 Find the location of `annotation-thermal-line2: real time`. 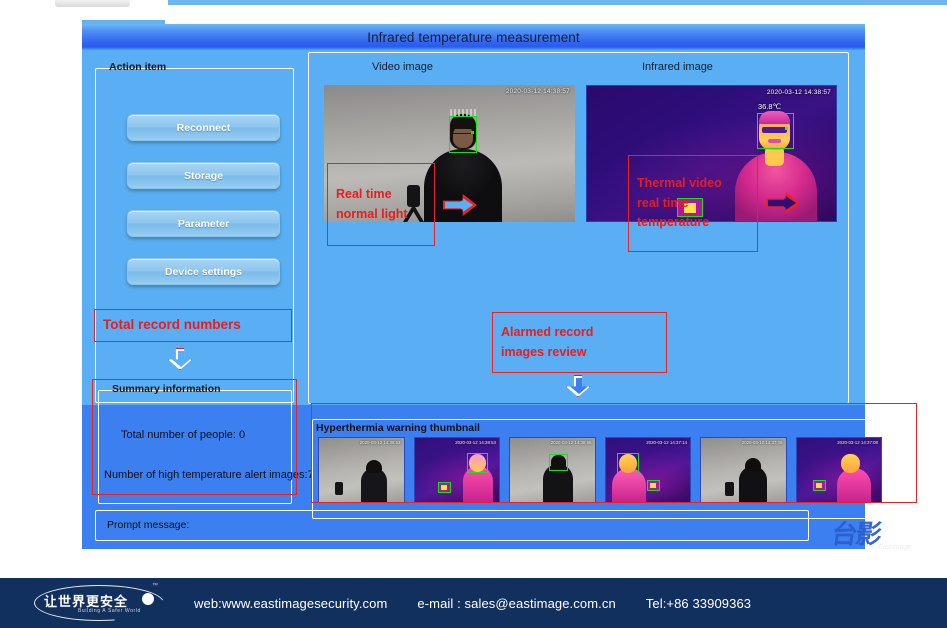

annotation-thermal-line2: real time is located at coordinates (663, 202).